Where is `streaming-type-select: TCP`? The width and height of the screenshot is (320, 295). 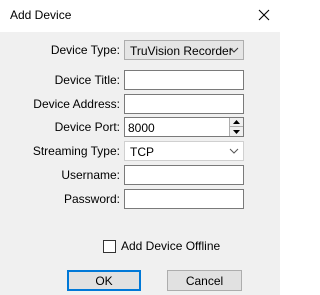
streaming-type-select: TCP is located at coordinates (184, 151).